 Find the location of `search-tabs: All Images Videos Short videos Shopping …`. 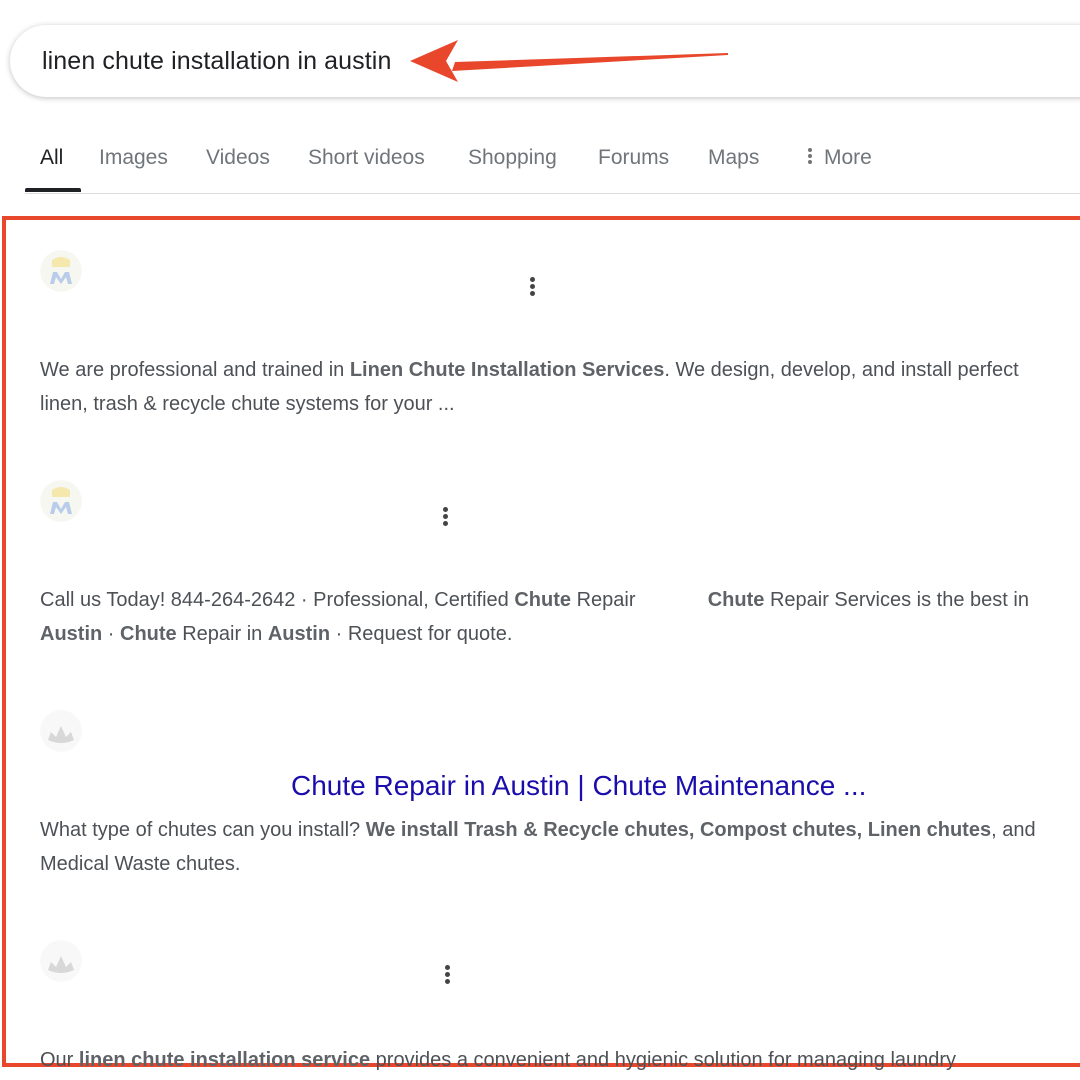

search-tabs: All Images Videos Short videos Shopping … is located at coordinates (540, 161).